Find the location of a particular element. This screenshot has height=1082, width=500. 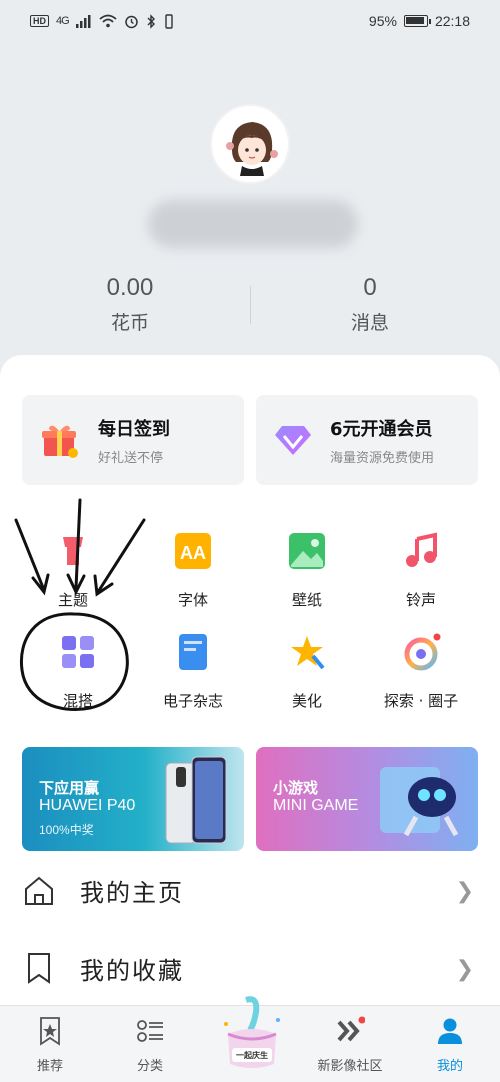

grid-label: 主题 is located at coordinates (72, 600).